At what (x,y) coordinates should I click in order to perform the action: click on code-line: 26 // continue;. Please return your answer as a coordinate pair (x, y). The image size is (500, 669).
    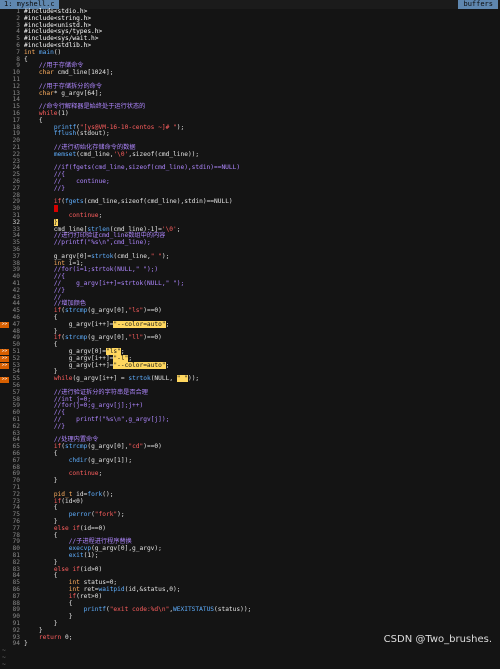
    Looking at the image, I should click on (250, 182).